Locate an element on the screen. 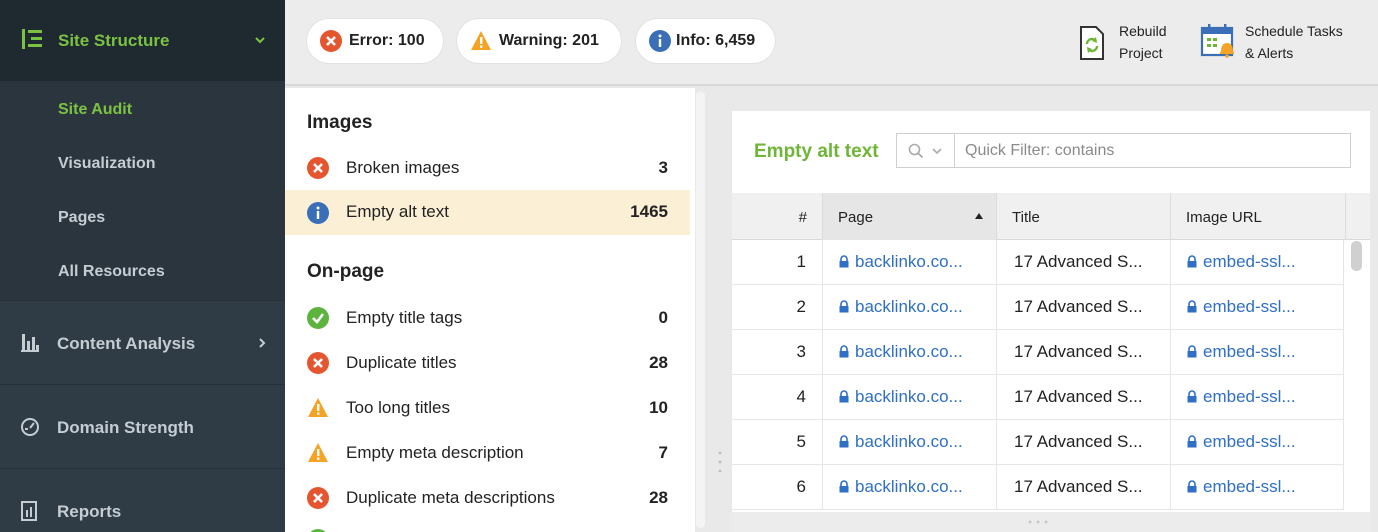  quick-filter-input is located at coordinates (1153, 150).